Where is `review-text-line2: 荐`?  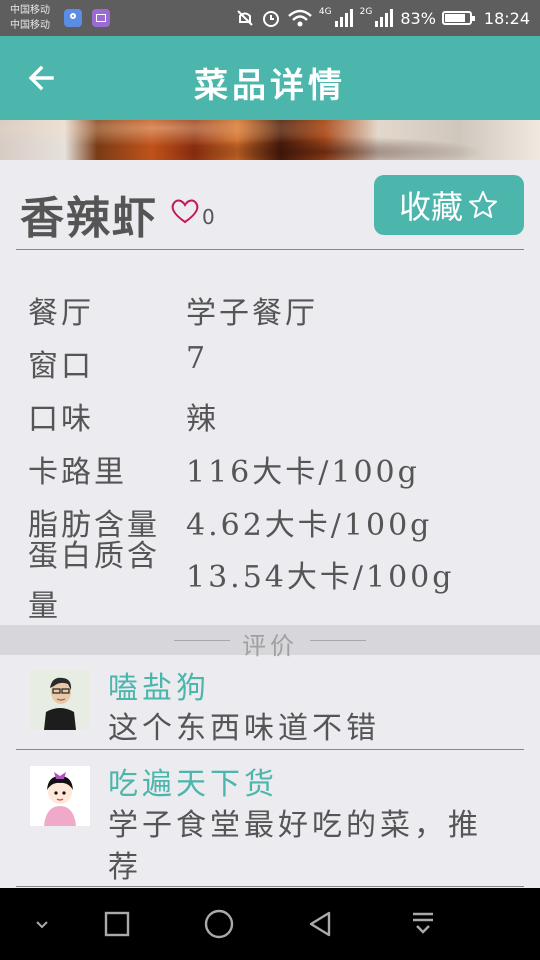 review-text-line2: 荐 is located at coordinates (125, 867).